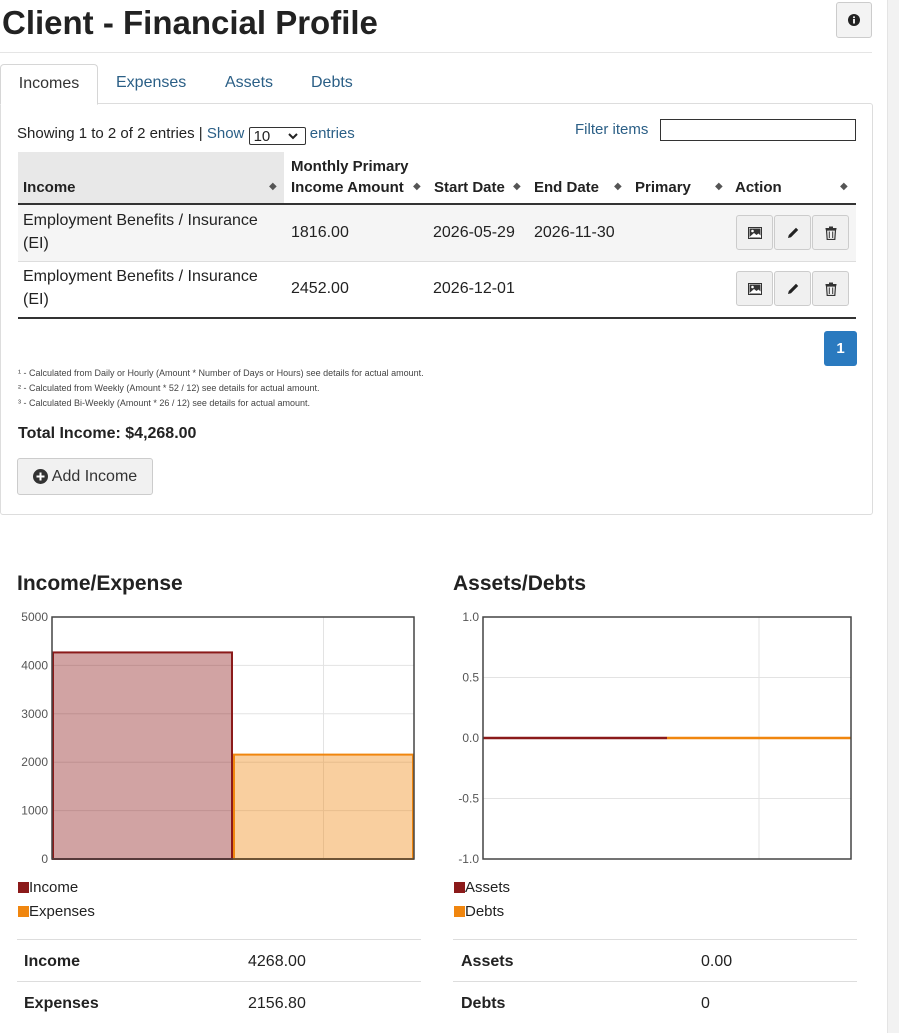 The image size is (899, 1033). Describe the element at coordinates (34, 714) in the screenshot. I see `y-tick-label: 3000` at that location.